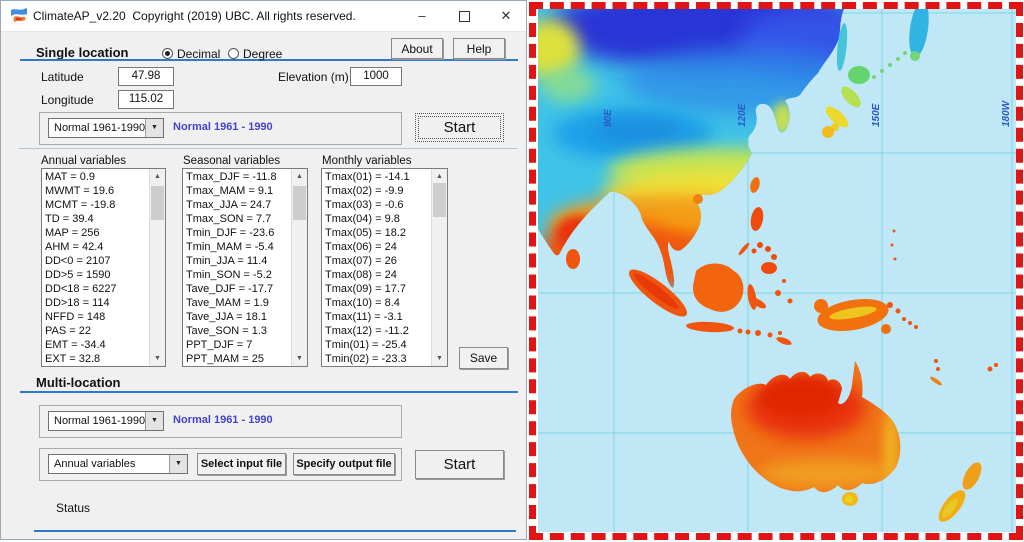  What do you see at coordinates (459, 127) in the screenshot?
I see `single-start-button: Start` at bounding box center [459, 127].